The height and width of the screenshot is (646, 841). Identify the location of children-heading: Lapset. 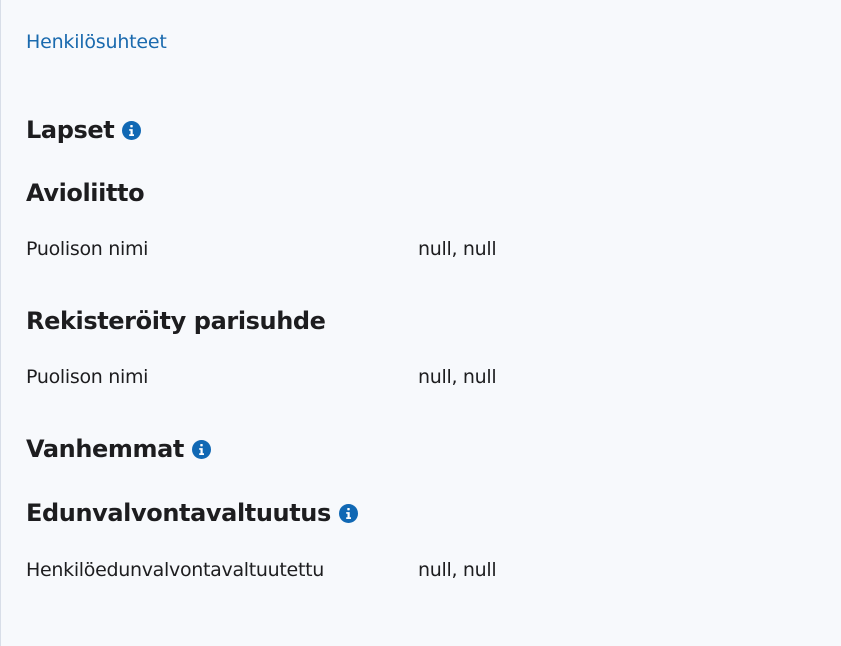
(84, 130).